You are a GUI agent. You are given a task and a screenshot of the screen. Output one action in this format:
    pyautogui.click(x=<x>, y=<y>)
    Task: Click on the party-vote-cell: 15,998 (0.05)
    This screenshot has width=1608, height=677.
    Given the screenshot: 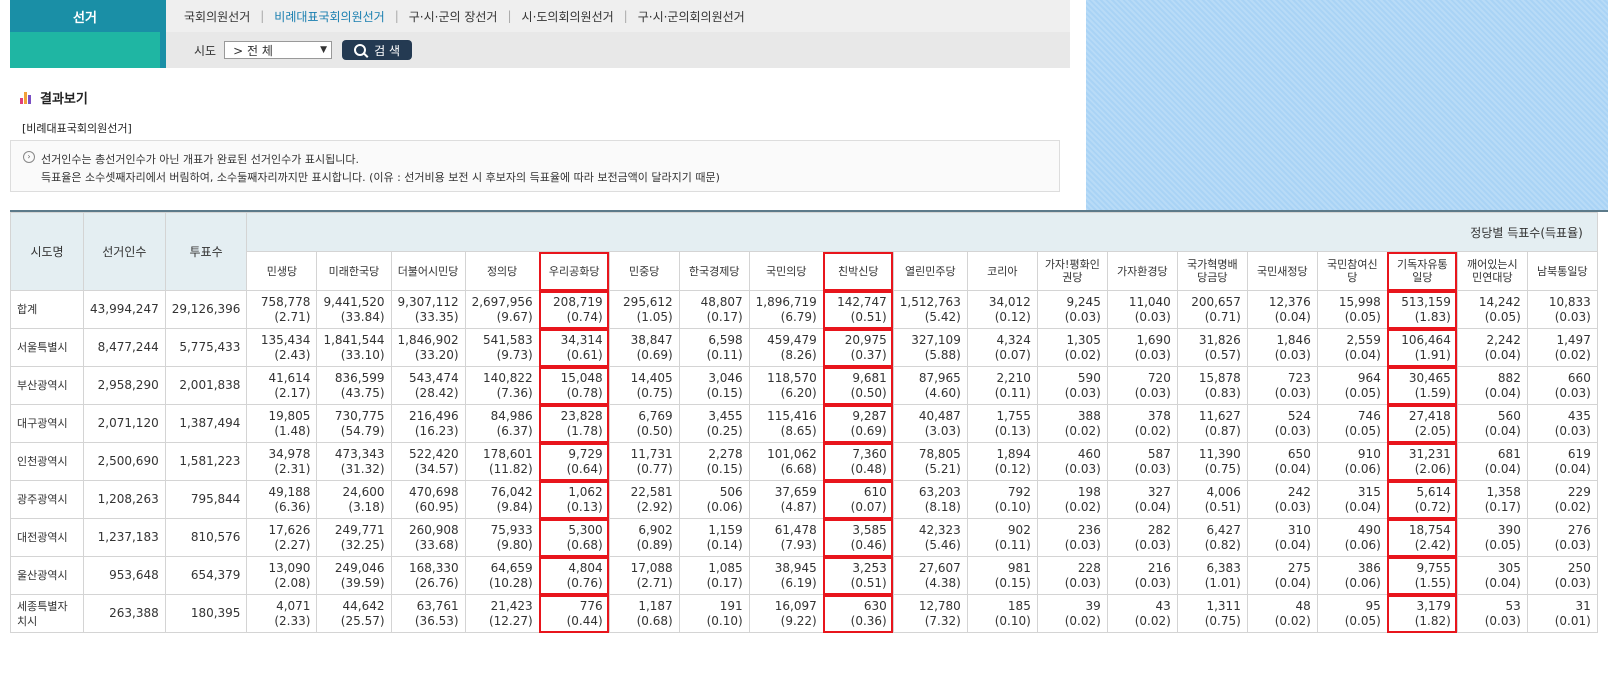 What is the action you would take?
    pyautogui.click(x=1352, y=309)
    